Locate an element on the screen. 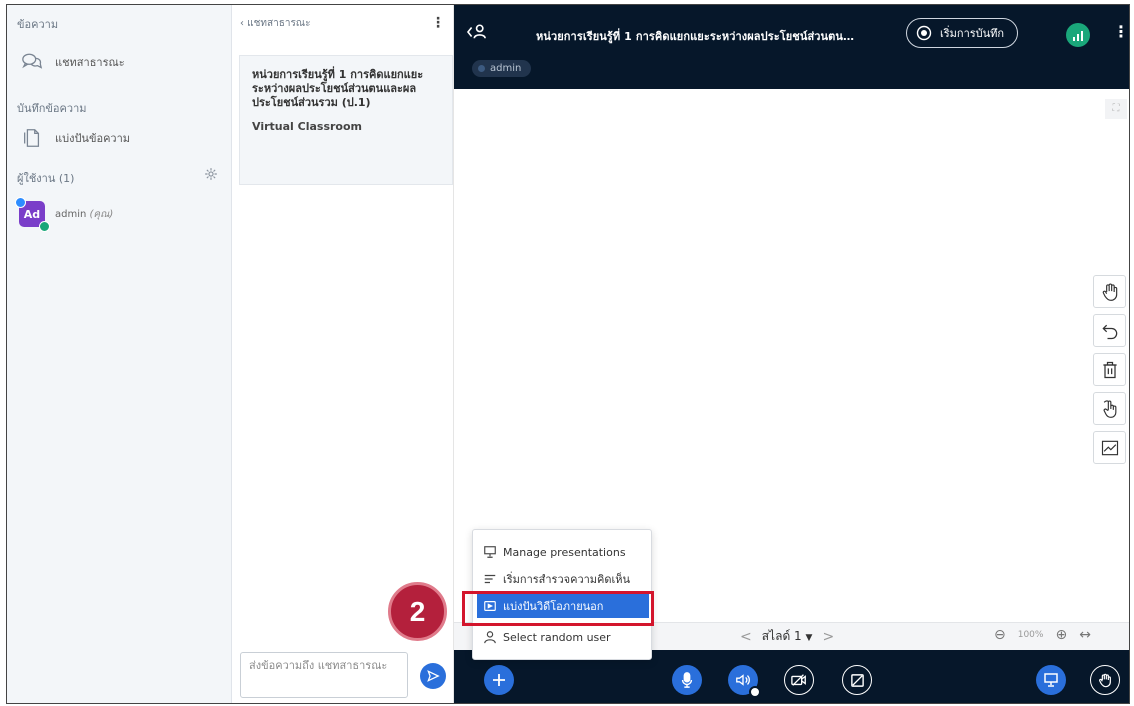  pan-tool-button is located at coordinates (1109, 291).